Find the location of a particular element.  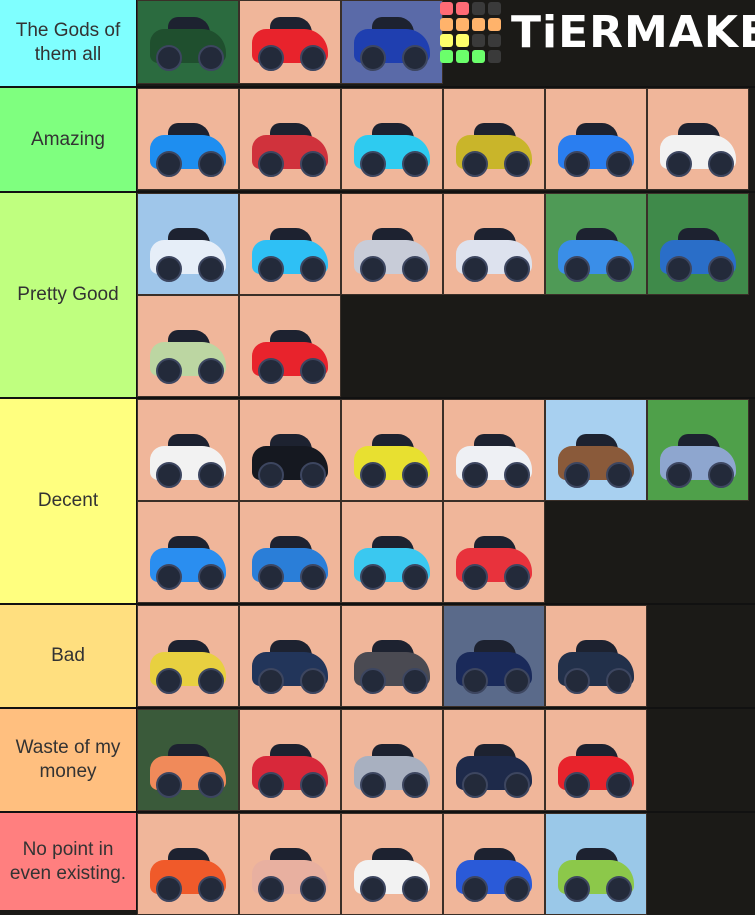

tier-label: Decent is located at coordinates (68, 501).